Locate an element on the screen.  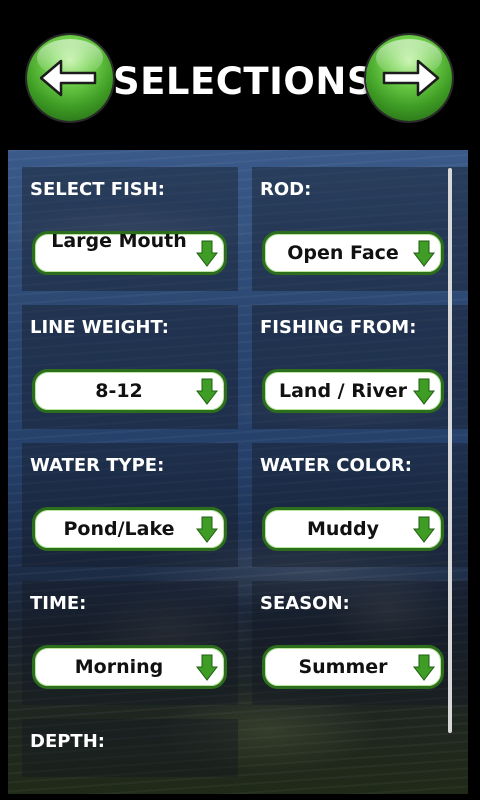
season-label: SEASON: is located at coordinates (305, 603).